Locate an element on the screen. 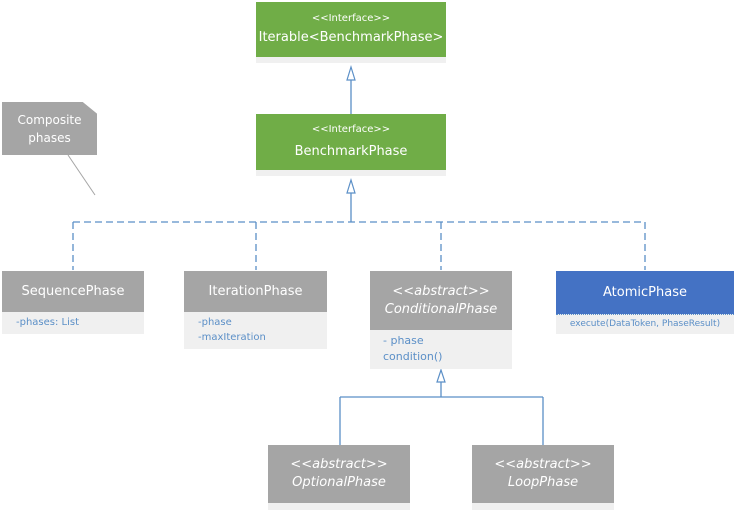  class-methods: execute(DataToken, PhaseResult) is located at coordinates (645, 324).